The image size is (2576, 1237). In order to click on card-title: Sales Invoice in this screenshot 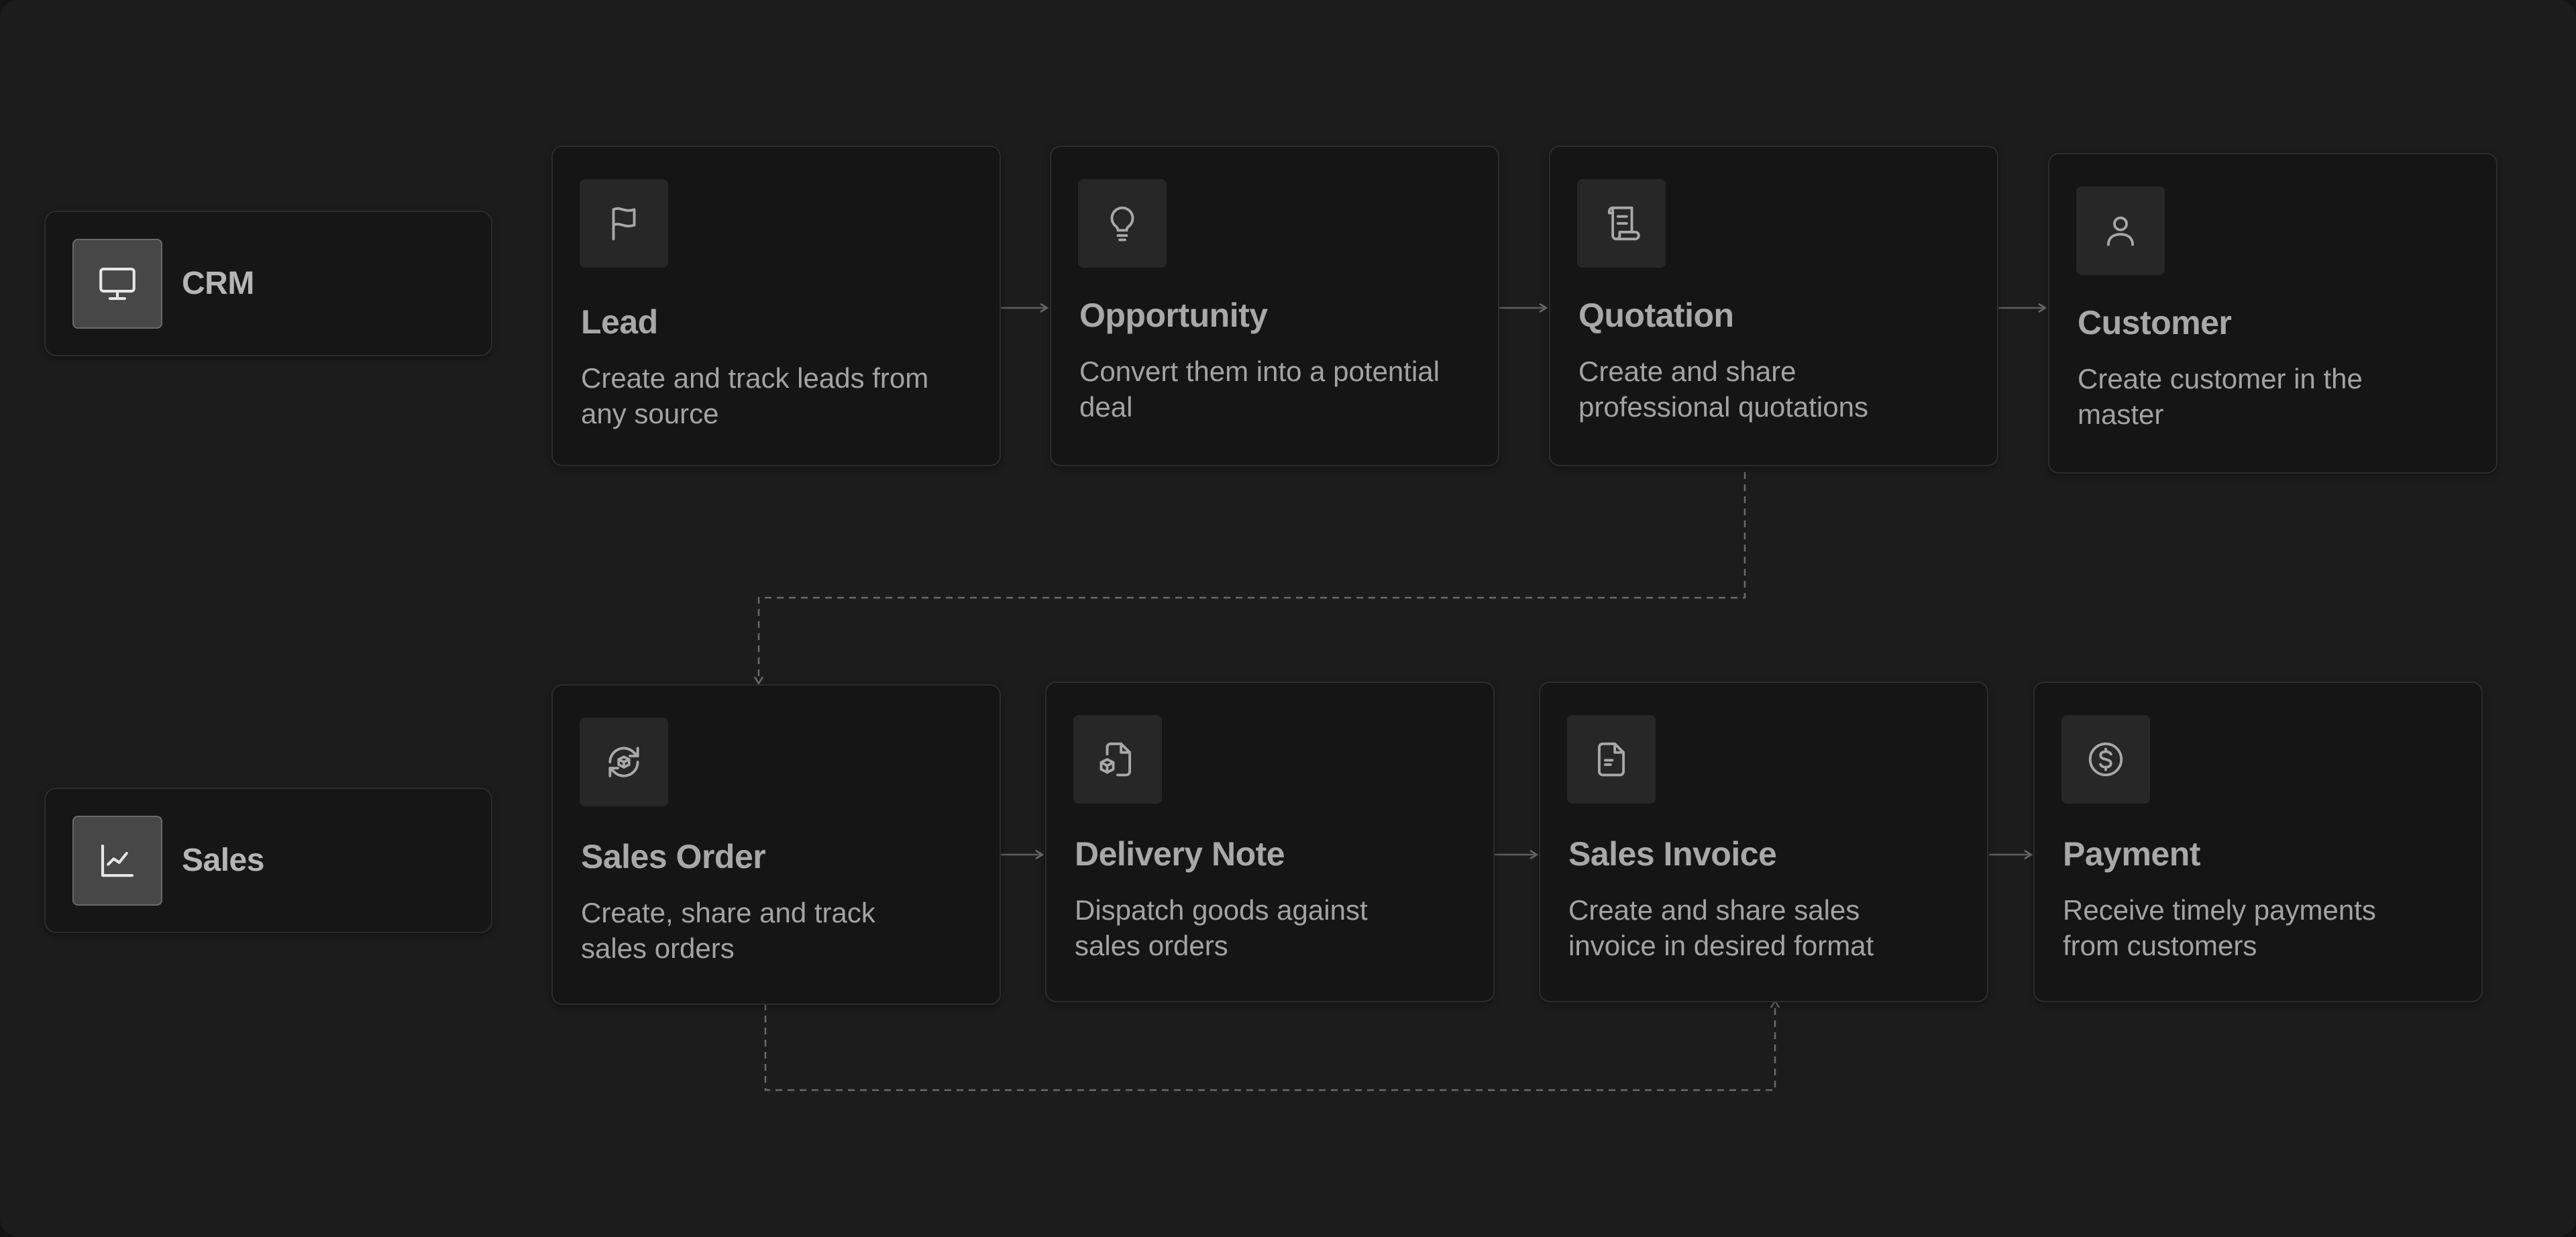, I will do `click(1672, 854)`.